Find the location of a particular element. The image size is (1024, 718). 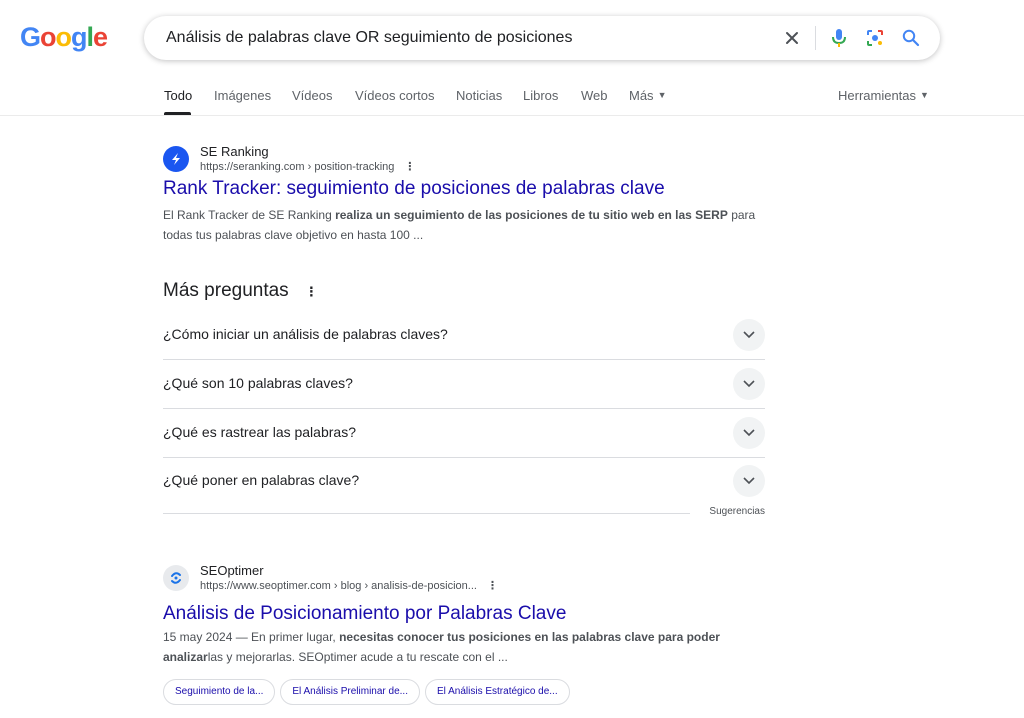

tab-web: Web is located at coordinates (594, 95).